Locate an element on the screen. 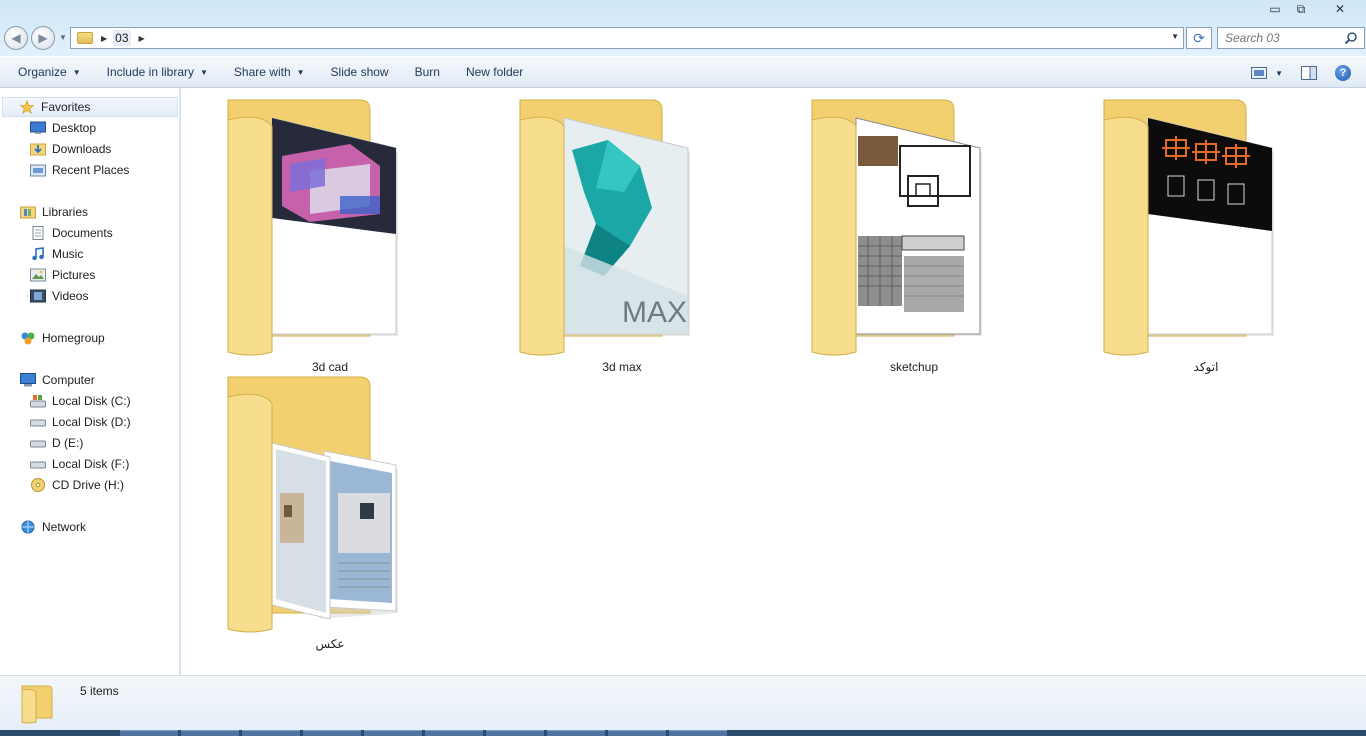  sidebar-item-libraries: Libraries is located at coordinates (54, 212).